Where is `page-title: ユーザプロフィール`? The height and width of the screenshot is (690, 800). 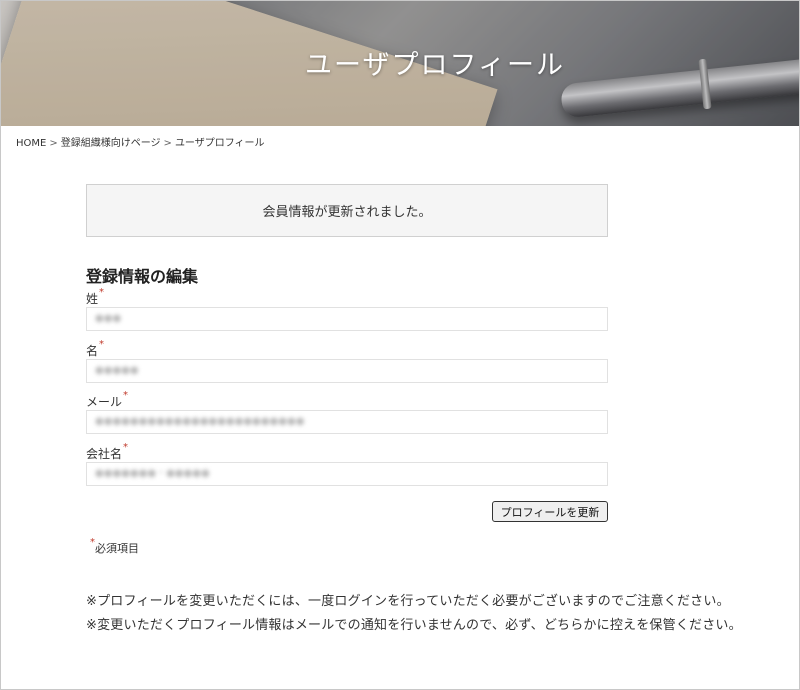
page-title: ユーザプロフィール is located at coordinates (435, 65).